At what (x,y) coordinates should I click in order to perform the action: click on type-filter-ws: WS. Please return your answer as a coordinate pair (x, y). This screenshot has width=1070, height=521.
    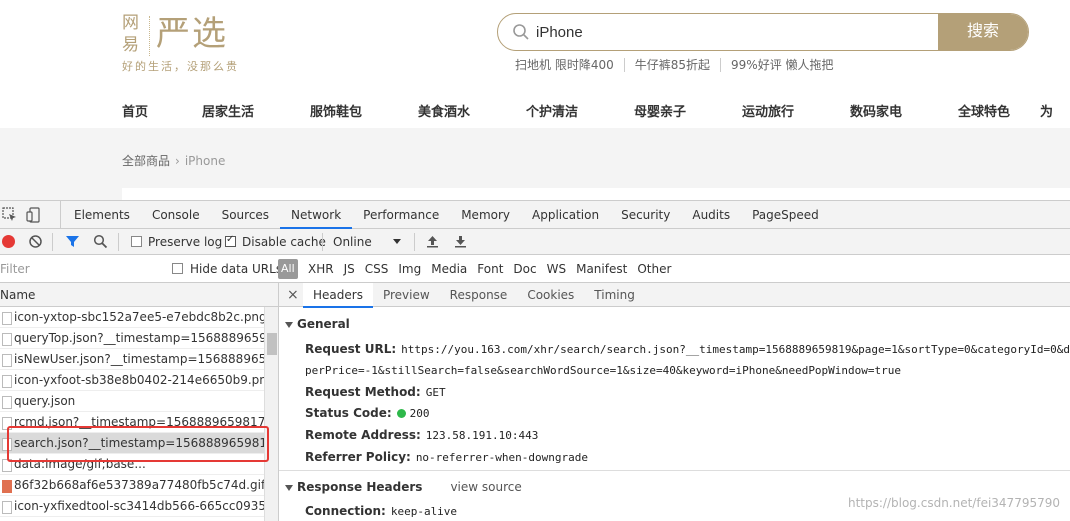
    Looking at the image, I should click on (556, 269).